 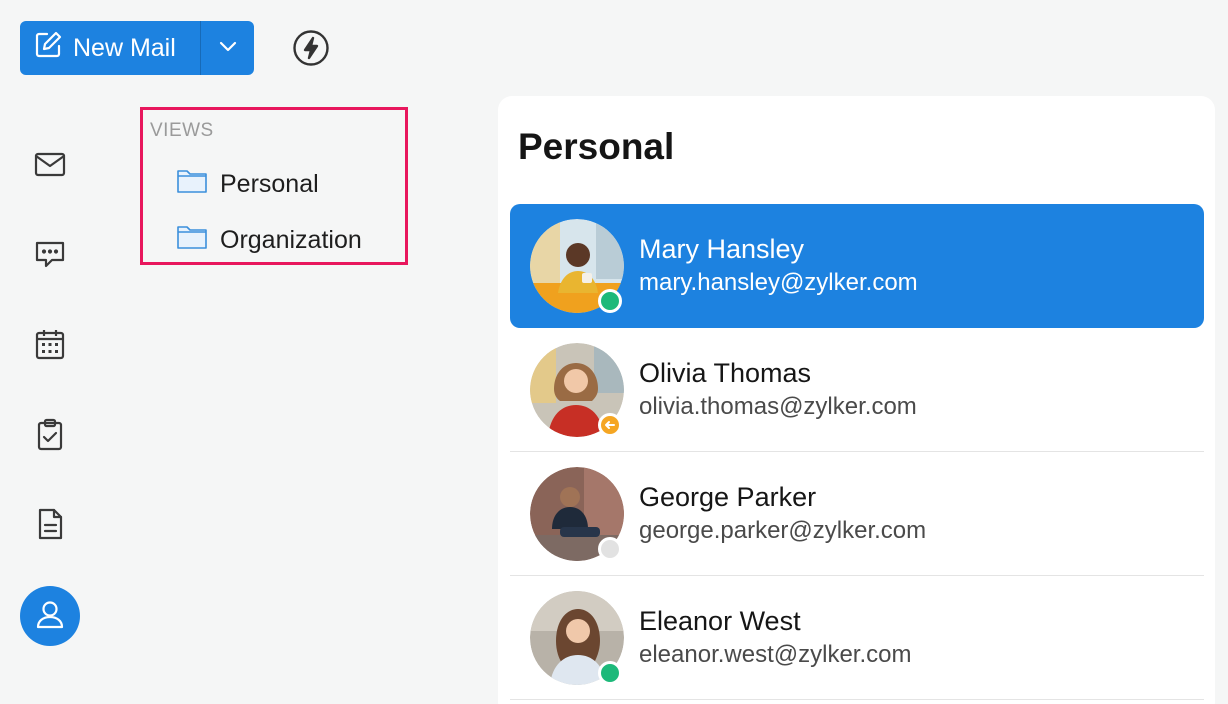 I want to click on status-dot-offline, so click(x=610, y=549).